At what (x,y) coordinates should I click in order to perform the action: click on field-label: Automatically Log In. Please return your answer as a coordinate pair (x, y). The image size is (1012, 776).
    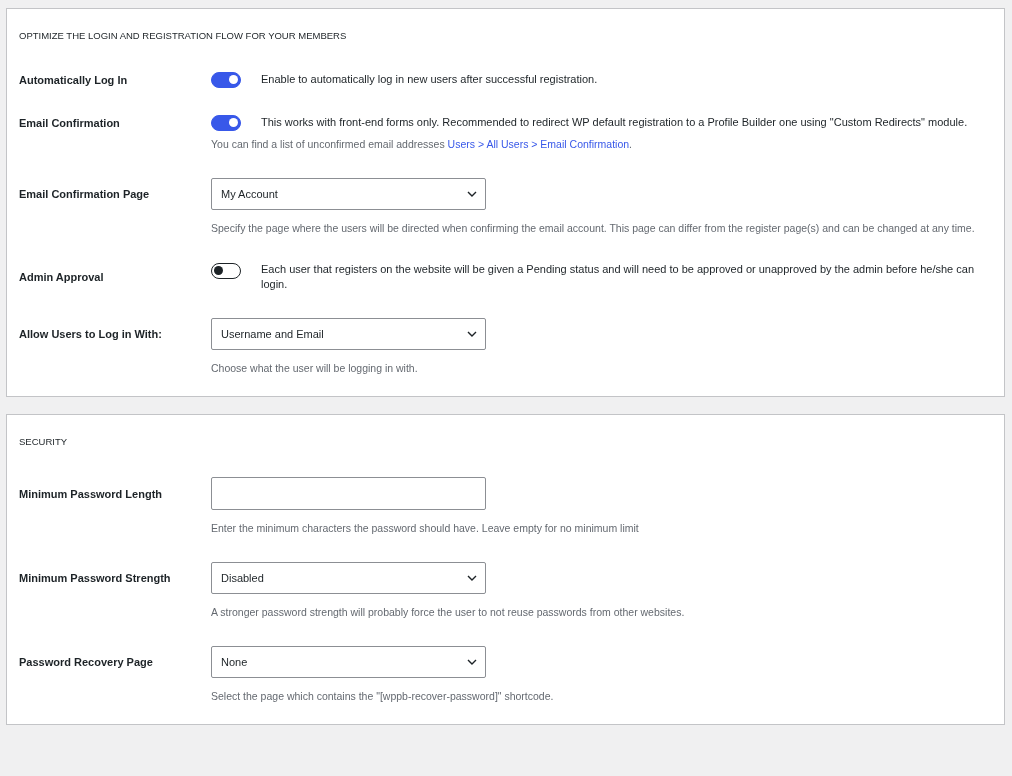
    Looking at the image, I should click on (74, 79).